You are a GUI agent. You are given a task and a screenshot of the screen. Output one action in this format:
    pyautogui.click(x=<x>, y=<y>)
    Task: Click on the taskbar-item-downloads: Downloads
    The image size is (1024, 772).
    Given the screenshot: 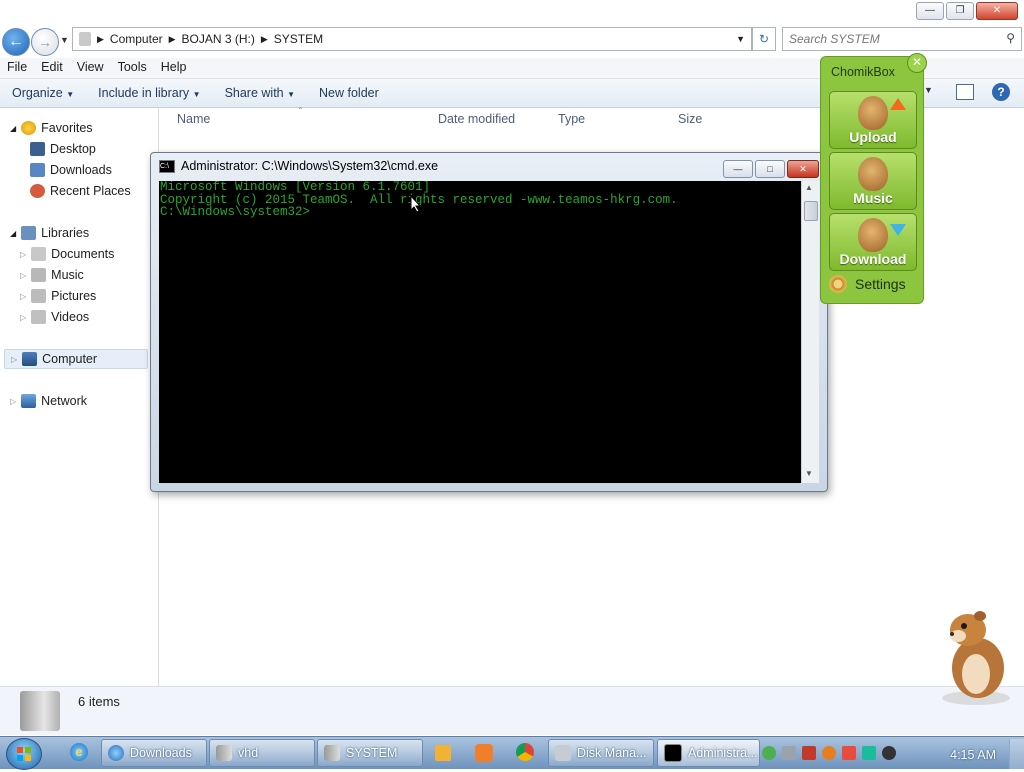 What is the action you would take?
    pyautogui.click(x=154, y=753)
    